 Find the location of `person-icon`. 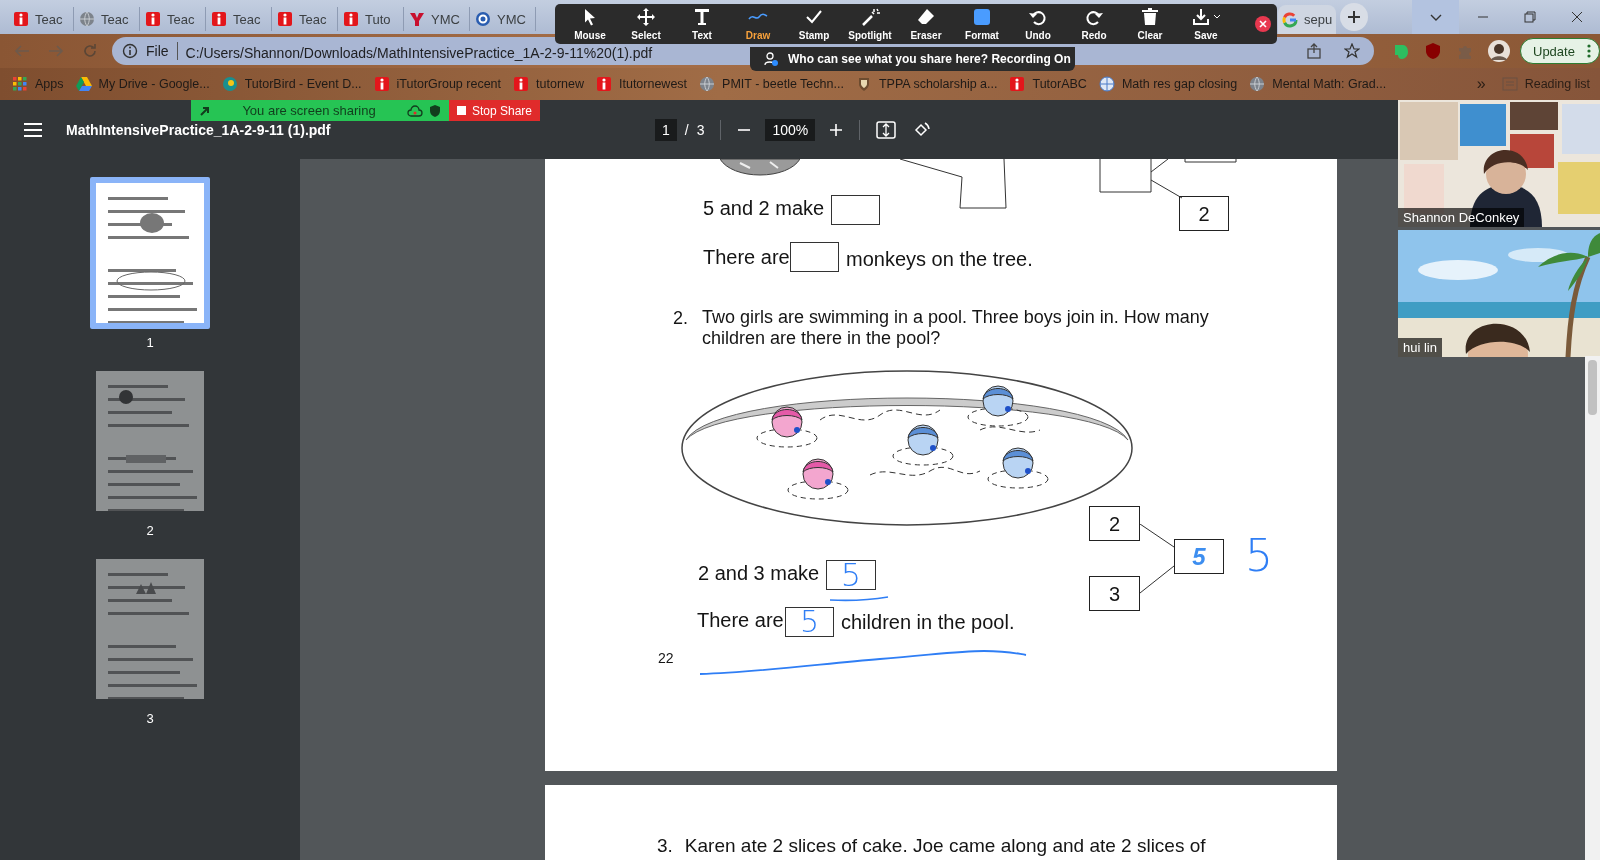

person-icon is located at coordinates (771, 59).